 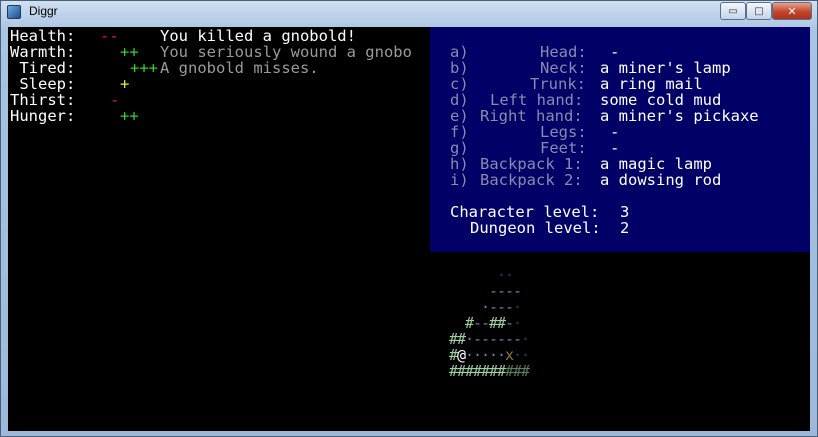 I want to click on title-bar: Diggr ▭ □ ✕, so click(x=409, y=12).